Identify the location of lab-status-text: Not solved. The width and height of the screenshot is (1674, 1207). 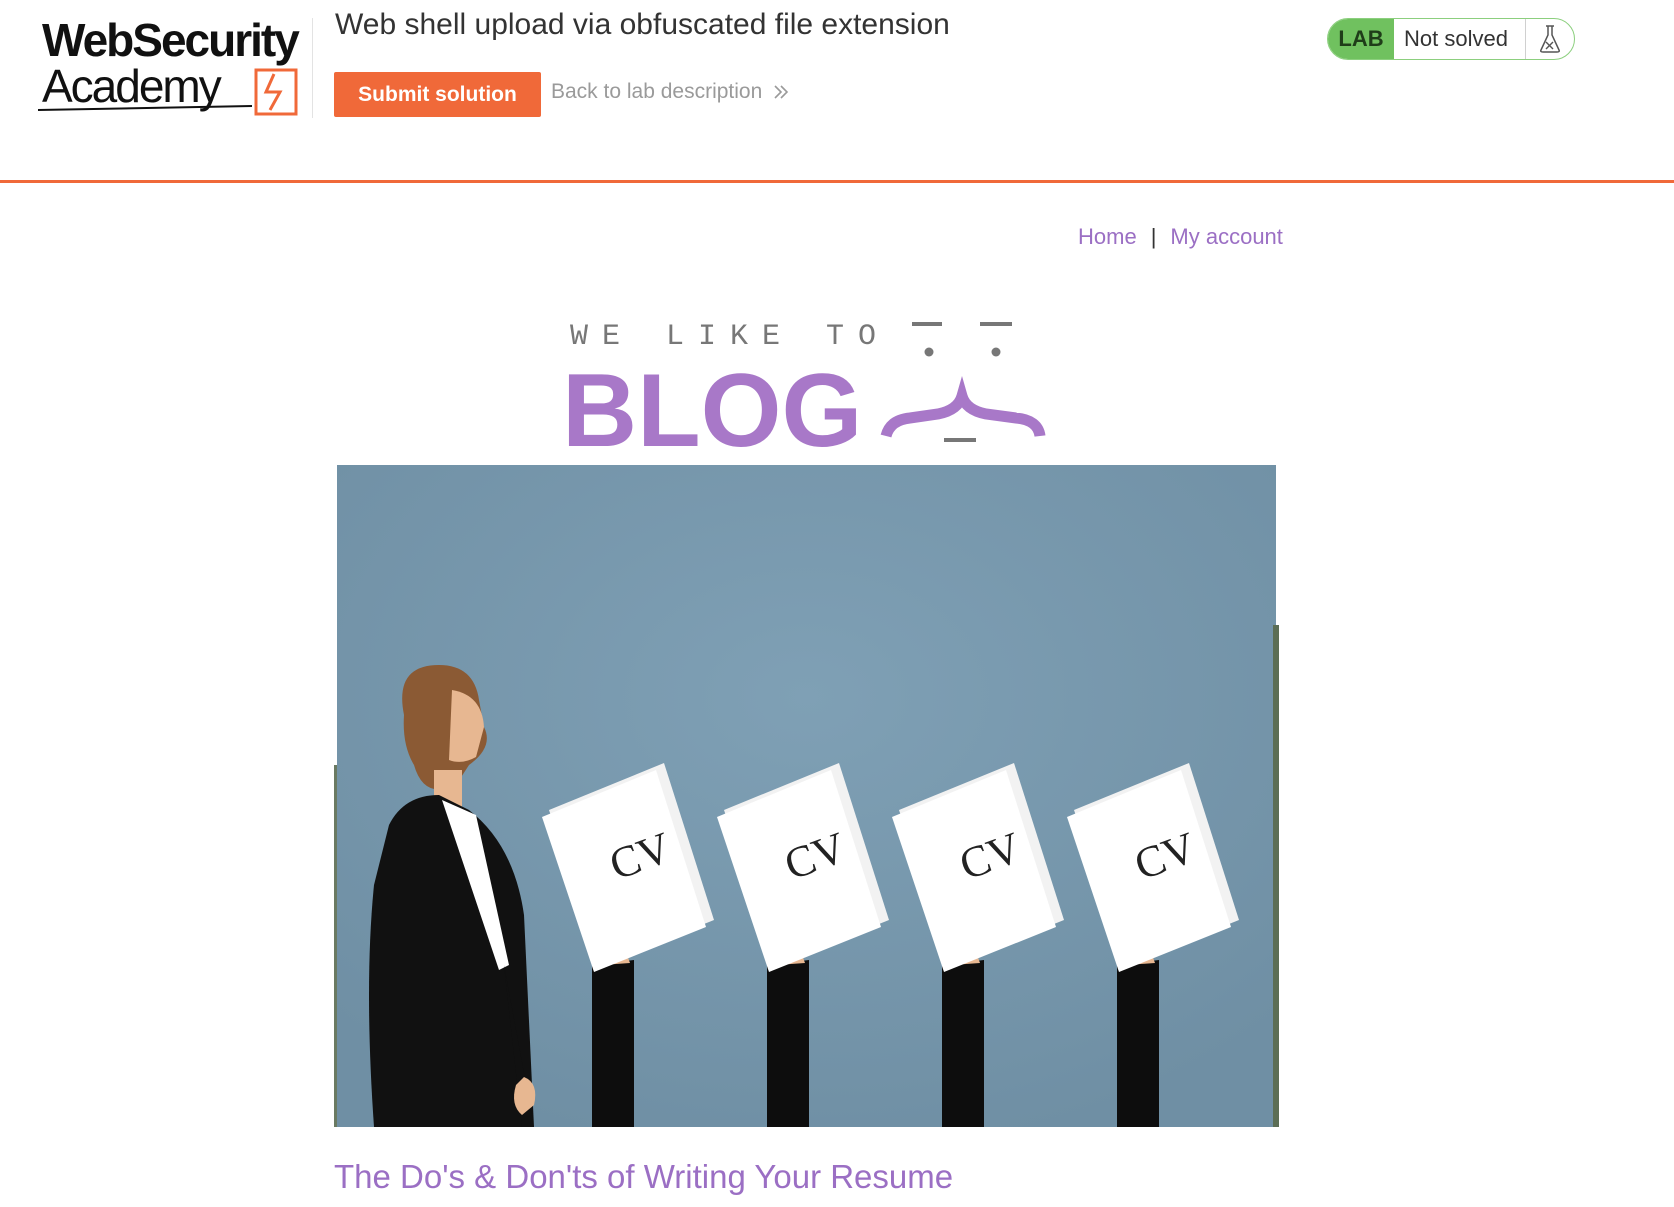
(1456, 38).